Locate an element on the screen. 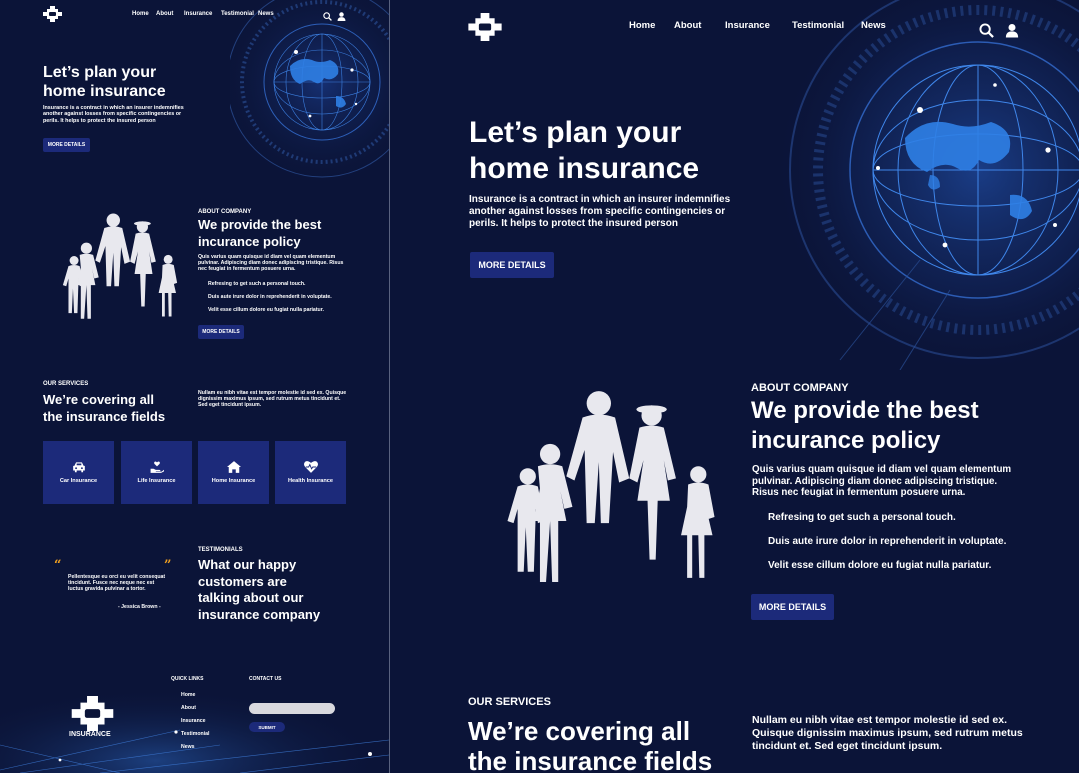 The width and height of the screenshot is (1079, 773). footer-link-home: Home is located at coordinates (188, 695).